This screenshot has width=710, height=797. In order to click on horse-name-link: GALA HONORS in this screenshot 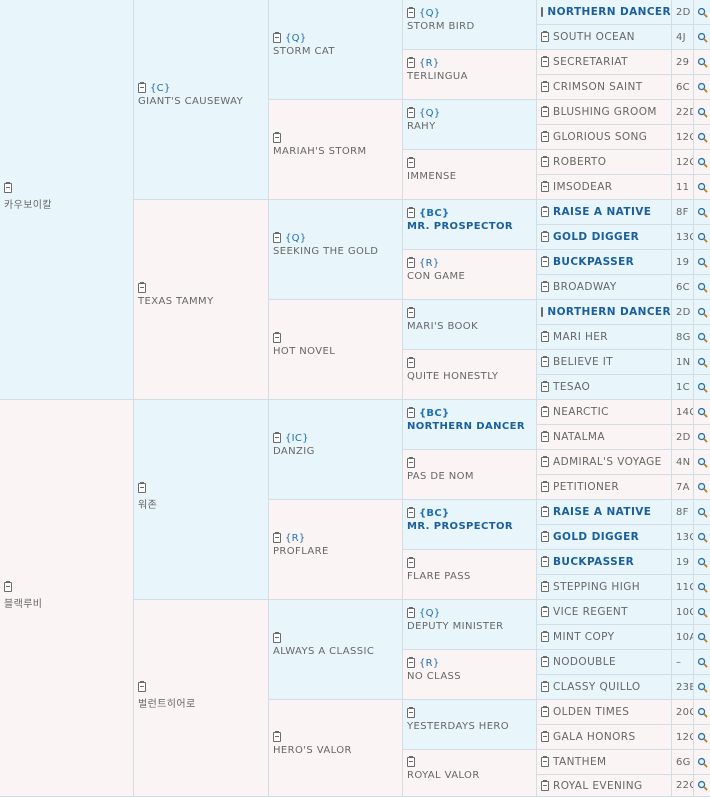, I will do `click(594, 737)`.